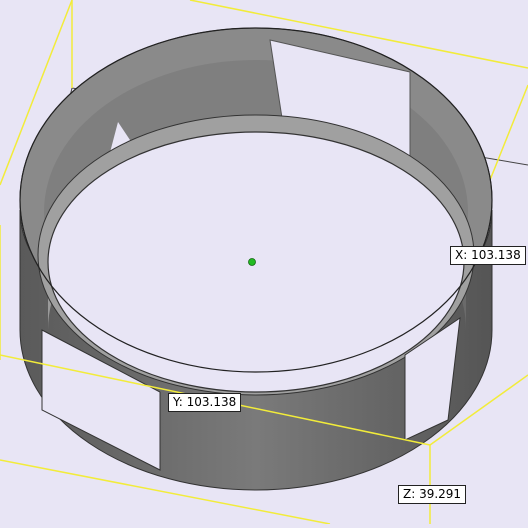  What do you see at coordinates (205, 402) in the screenshot?
I see `dimension-y-label: Y: 103.138` at bounding box center [205, 402].